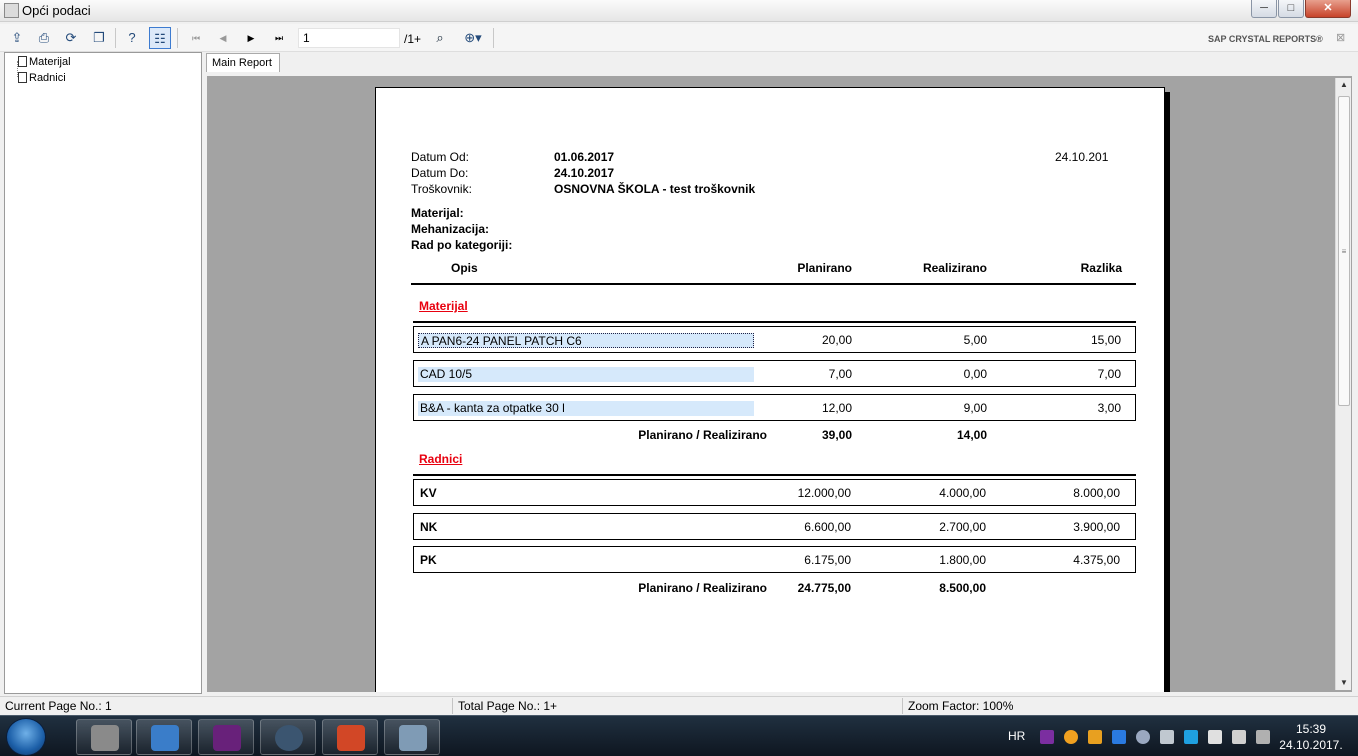 The width and height of the screenshot is (1358, 756). I want to click on section-title-materijal: Materijal, so click(443, 306).